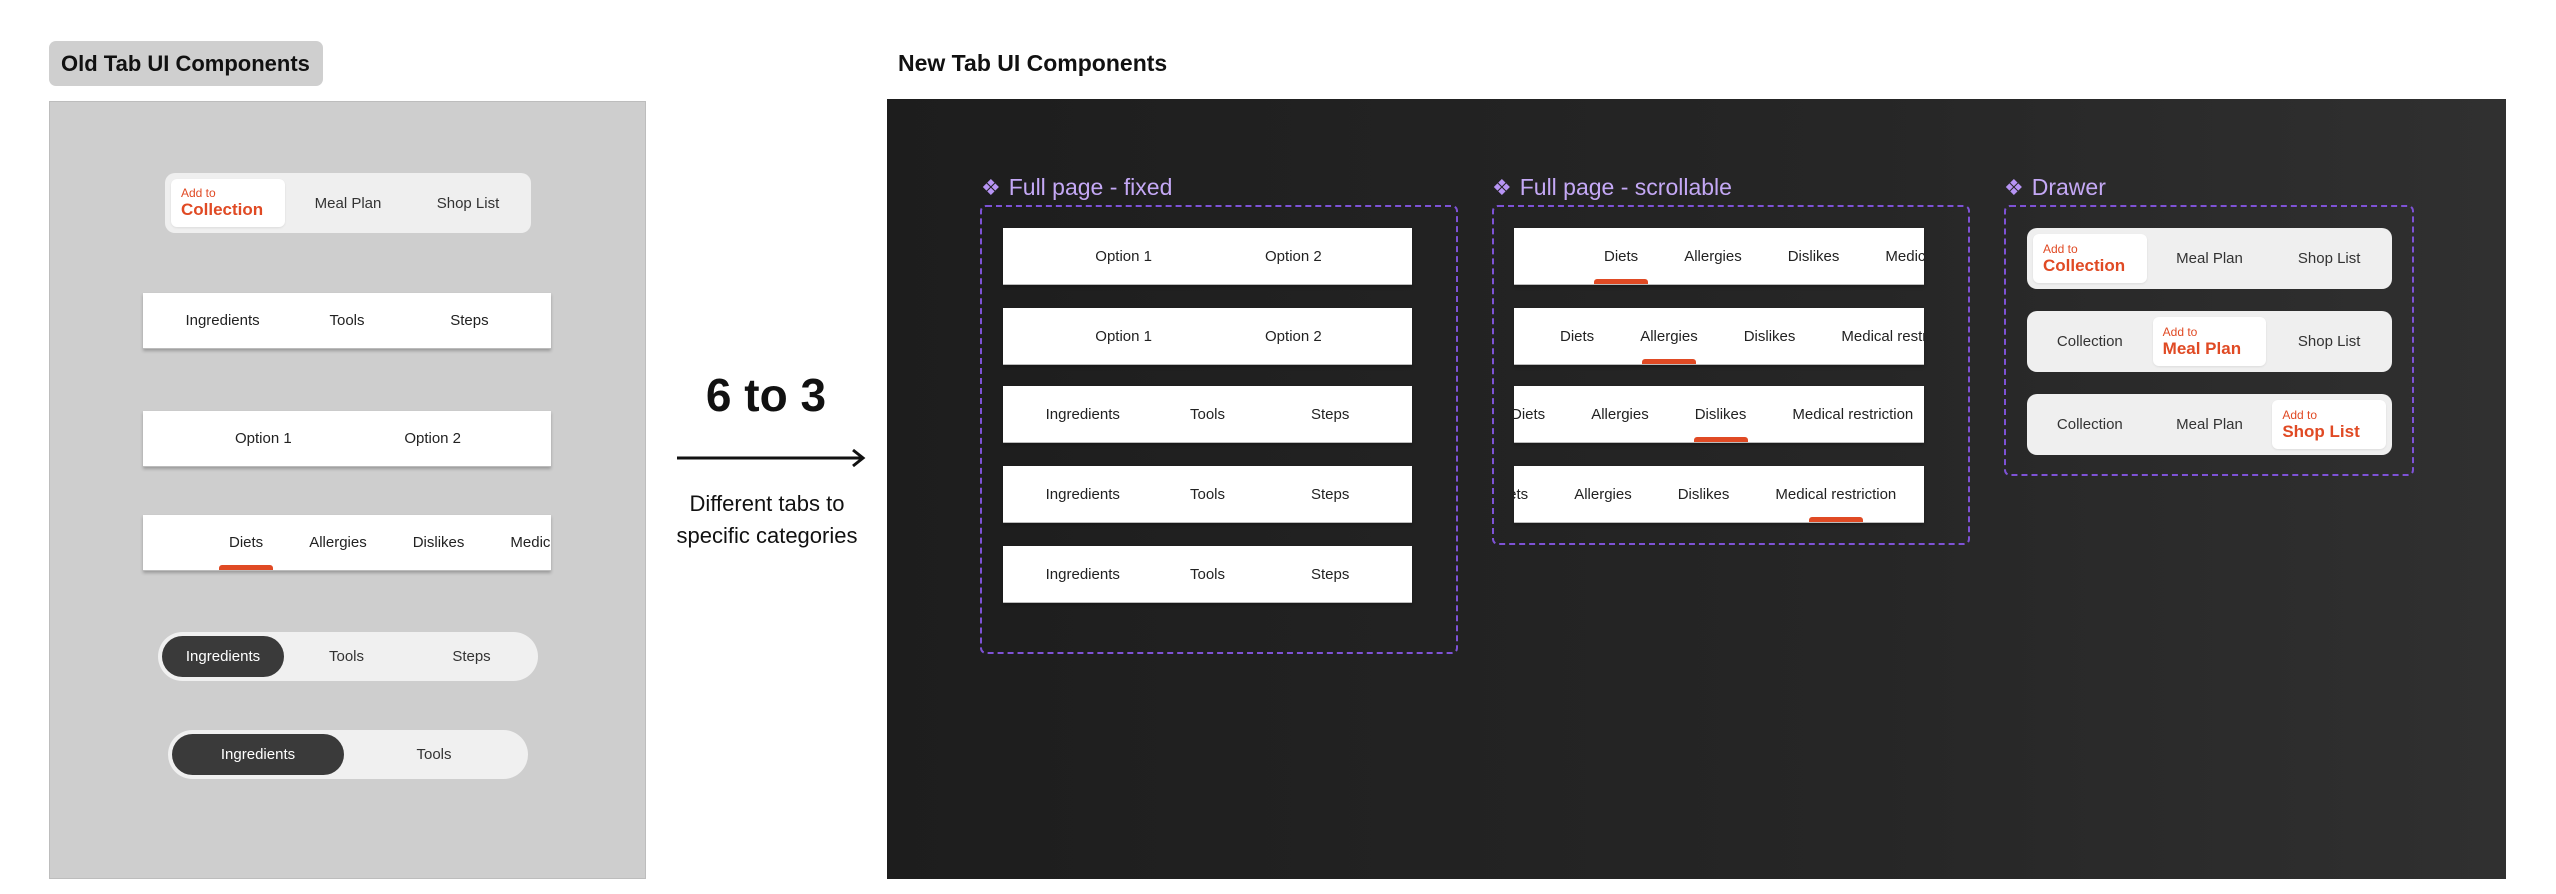 The width and height of the screenshot is (2556, 894). I want to click on group-label-fixed: ❖ Full page - fixed, so click(1076, 187).